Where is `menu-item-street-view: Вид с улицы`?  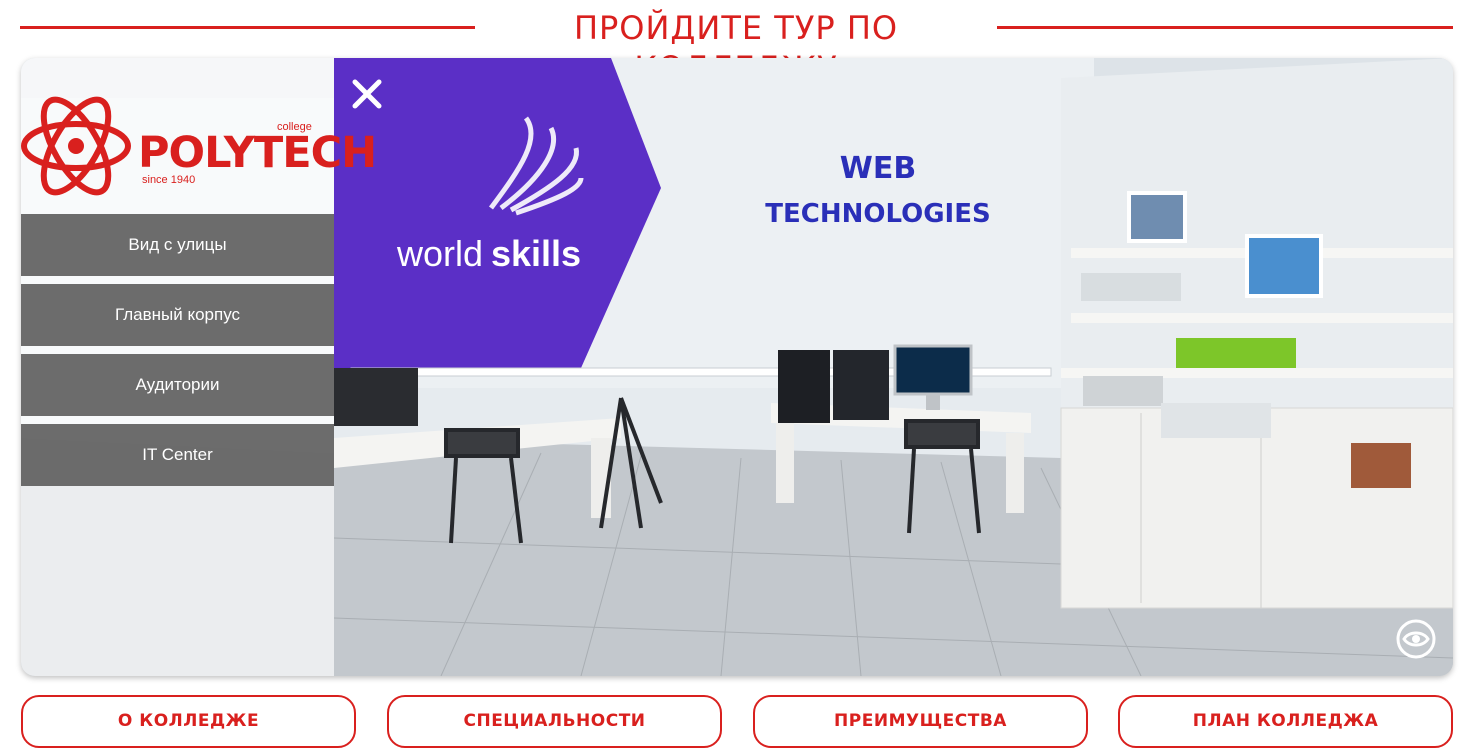
menu-item-street-view: Вид с улицы is located at coordinates (177, 245).